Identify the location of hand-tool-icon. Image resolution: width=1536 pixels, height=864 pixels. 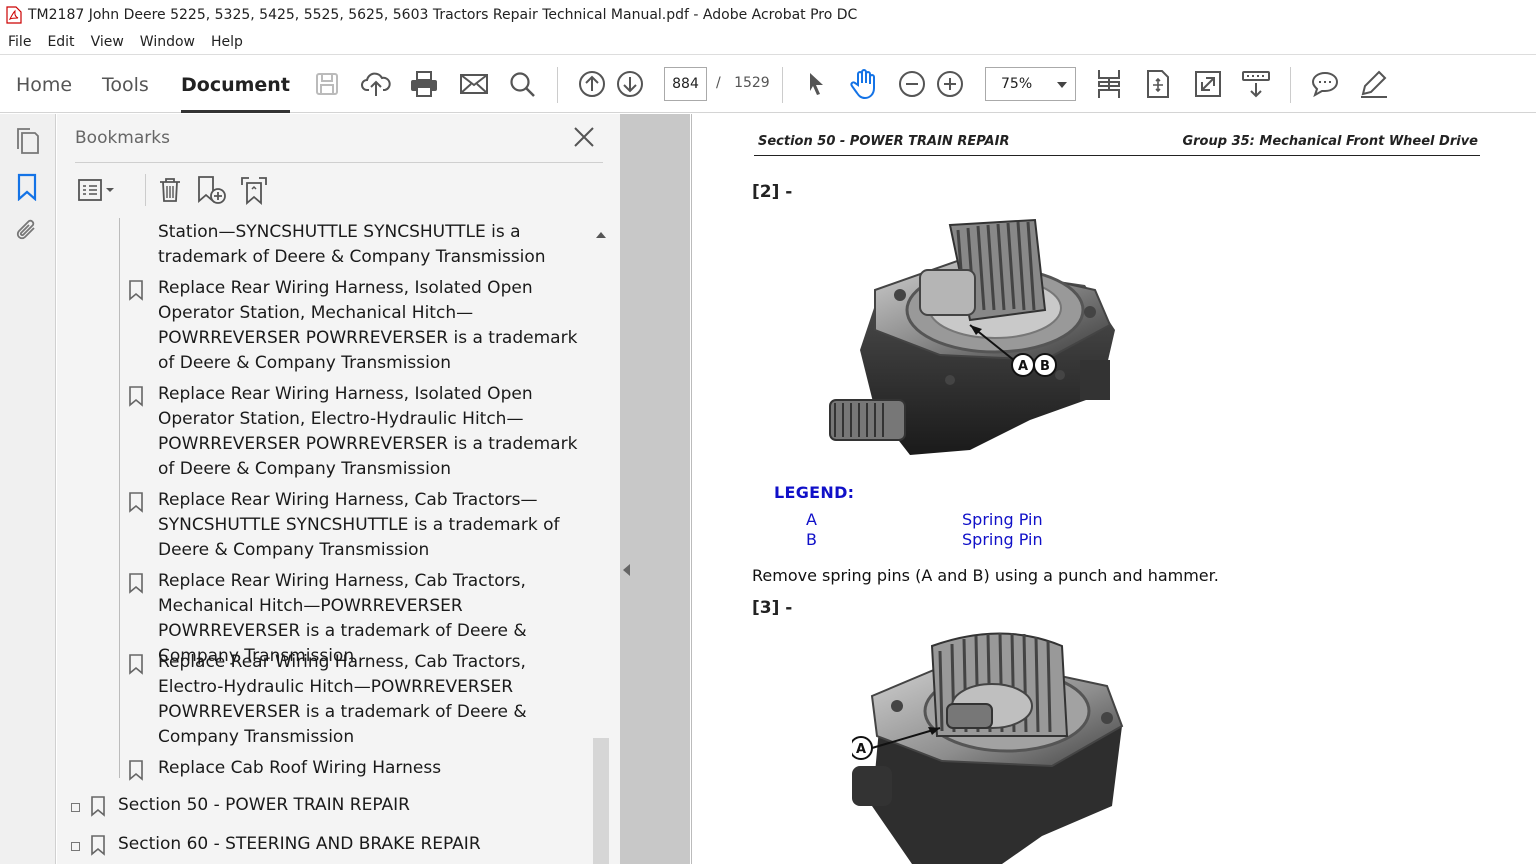
(864, 84).